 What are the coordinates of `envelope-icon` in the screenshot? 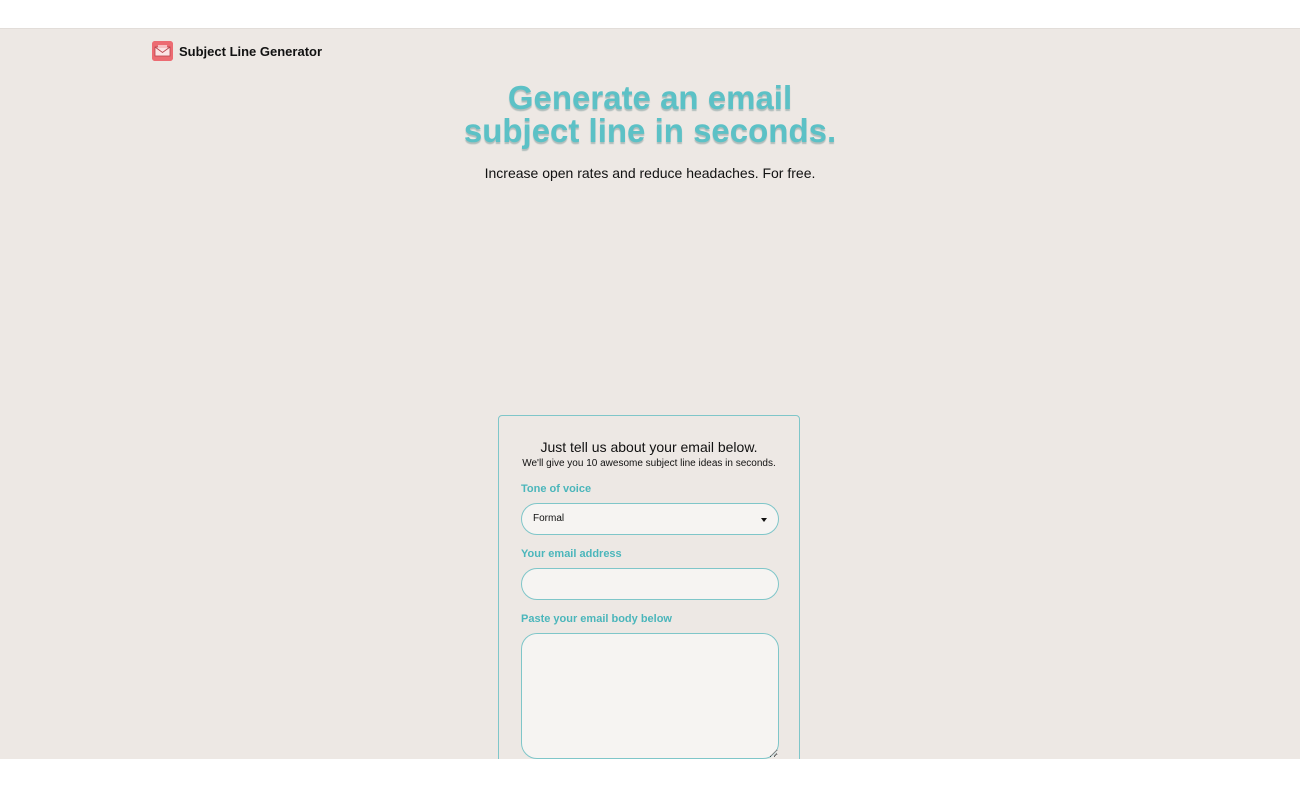 It's located at (162, 51).